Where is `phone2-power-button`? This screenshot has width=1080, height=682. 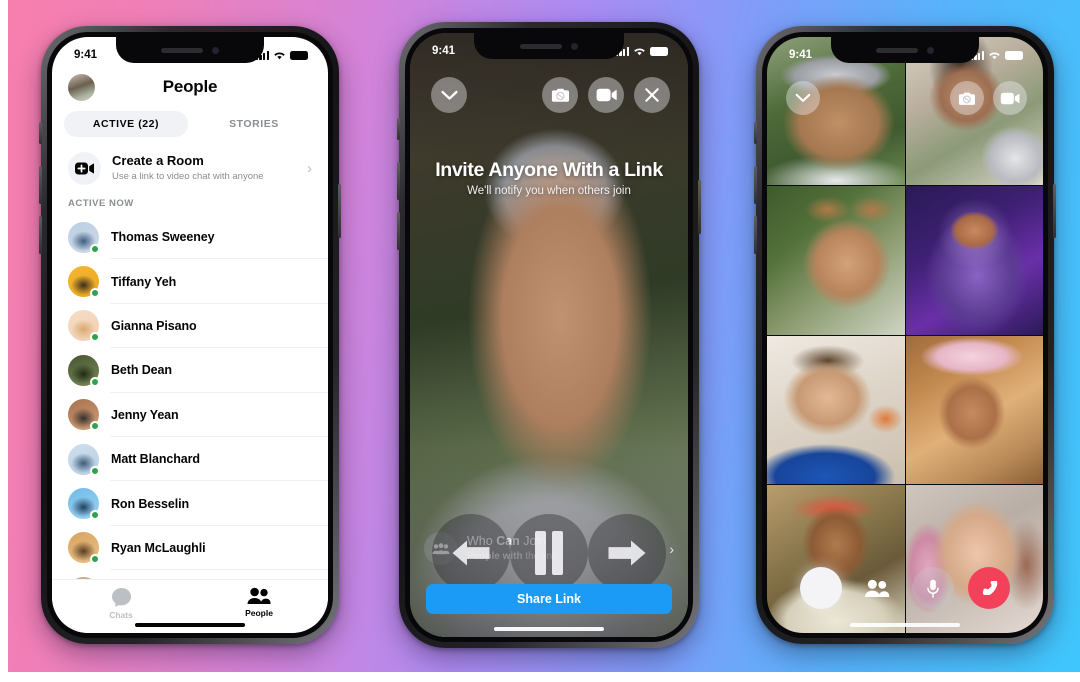 phone2-power-button is located at coordinates (699, 207).